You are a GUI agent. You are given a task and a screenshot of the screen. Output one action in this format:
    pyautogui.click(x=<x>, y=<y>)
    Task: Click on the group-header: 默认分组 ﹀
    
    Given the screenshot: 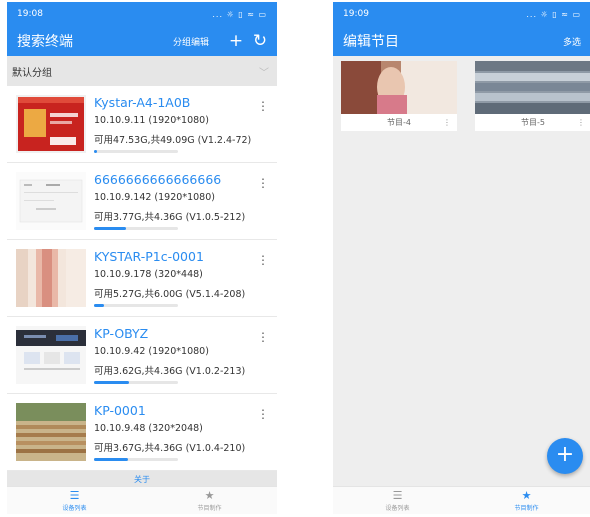 What is the action you would take?
    pyautogui.click(x=142, y=71)
    